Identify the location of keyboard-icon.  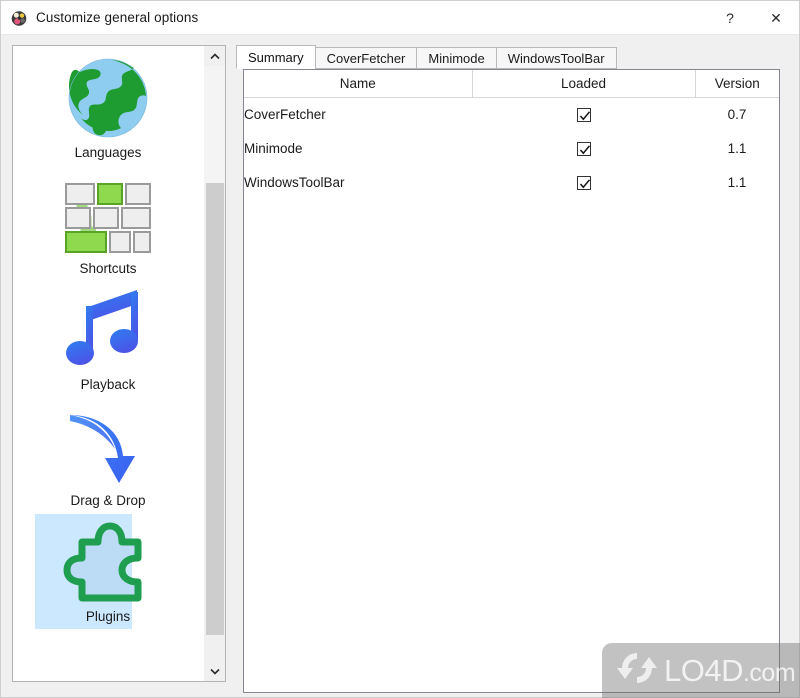
(108, 214).